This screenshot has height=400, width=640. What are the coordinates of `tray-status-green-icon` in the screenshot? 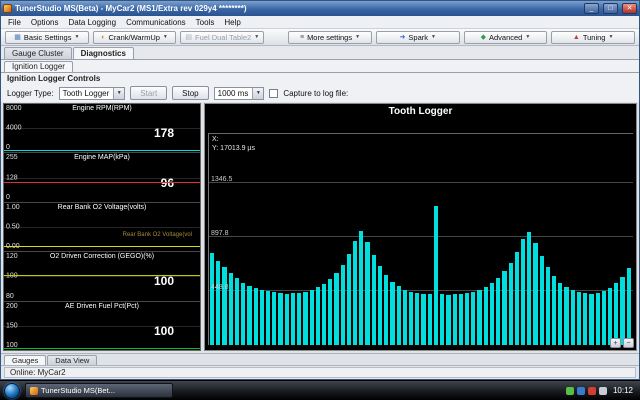 It's located at (569, 390).